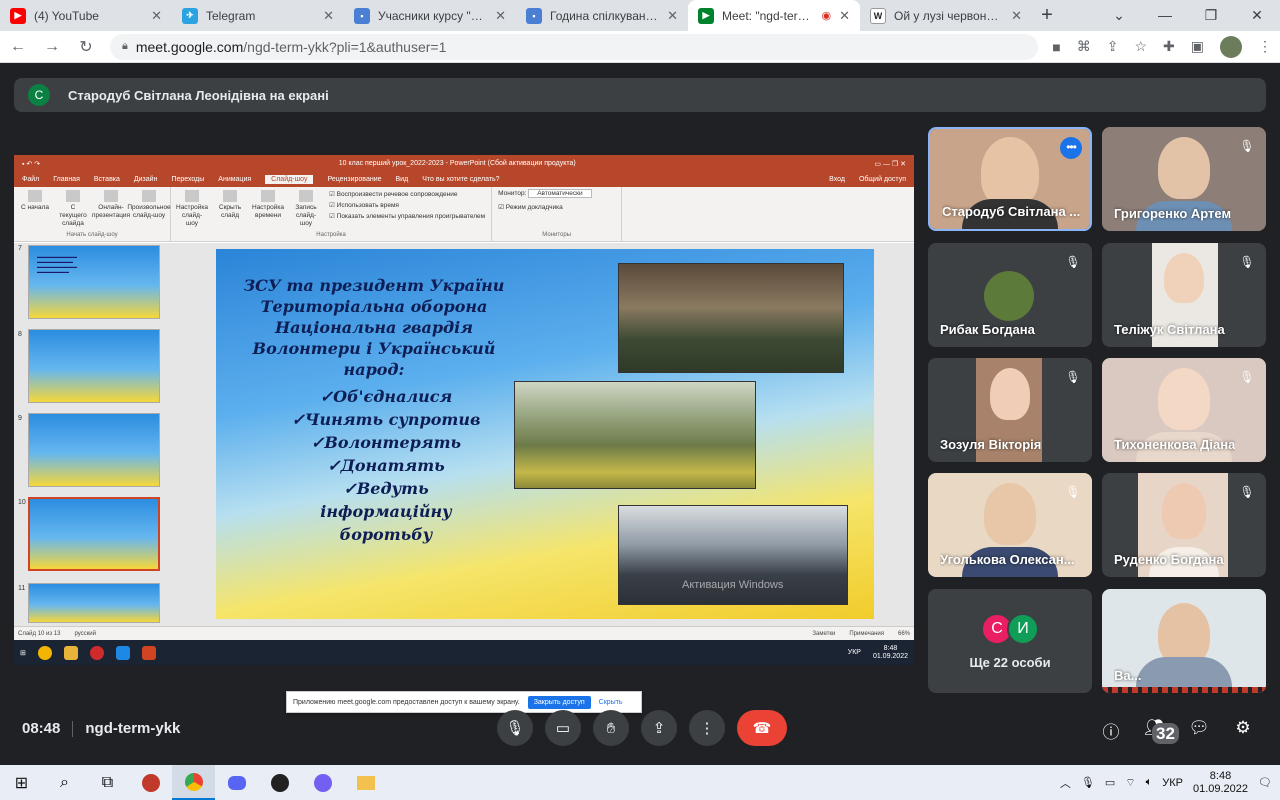 This screenshot has width=1280, height=800. Describe the element at coordinates (18, 47) in the screenshot. I see `back-icon: ←` at that location.